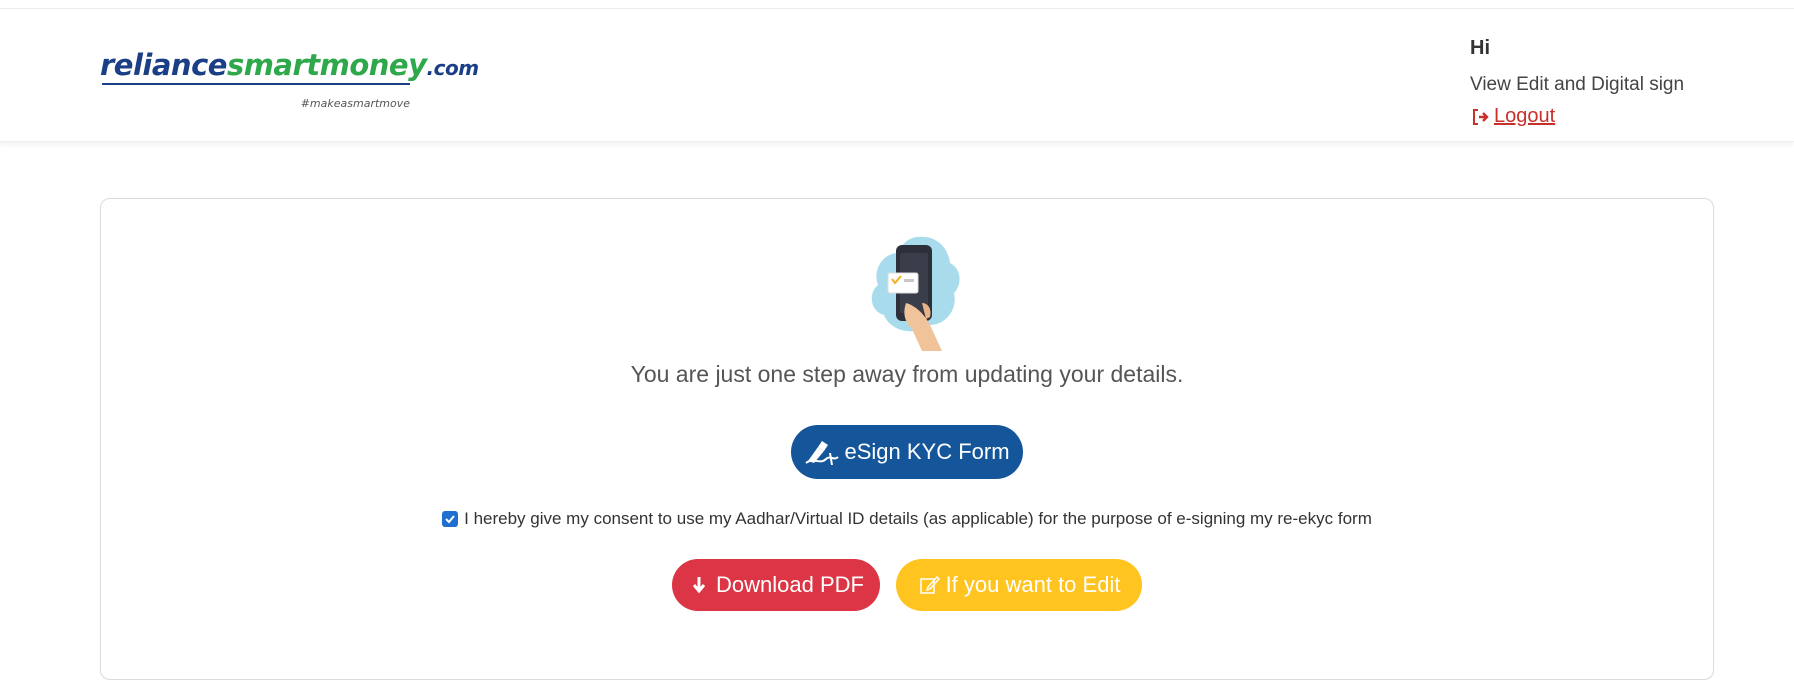  Describe the element at coordinates (699, 585) in the screenshot. I see `download-arrow-icon` at that location.